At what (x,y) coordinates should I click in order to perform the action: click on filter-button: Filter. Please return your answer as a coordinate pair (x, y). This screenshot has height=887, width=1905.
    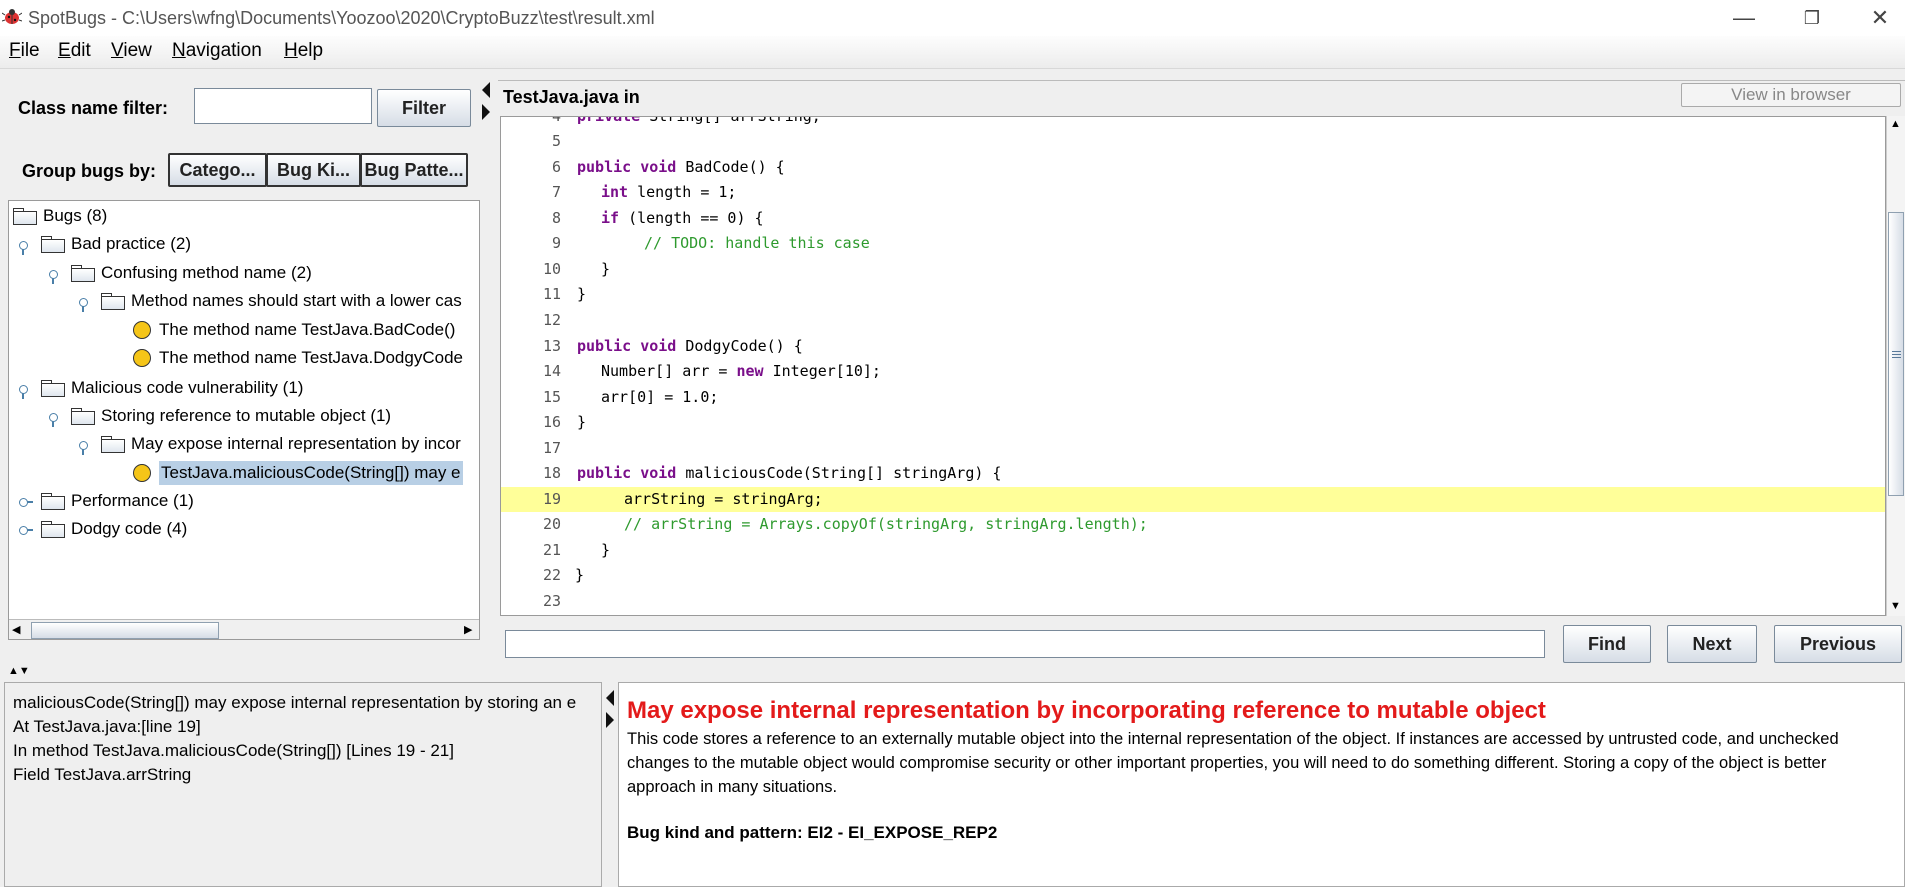
    Looking at the image, I should click on (424, 108).